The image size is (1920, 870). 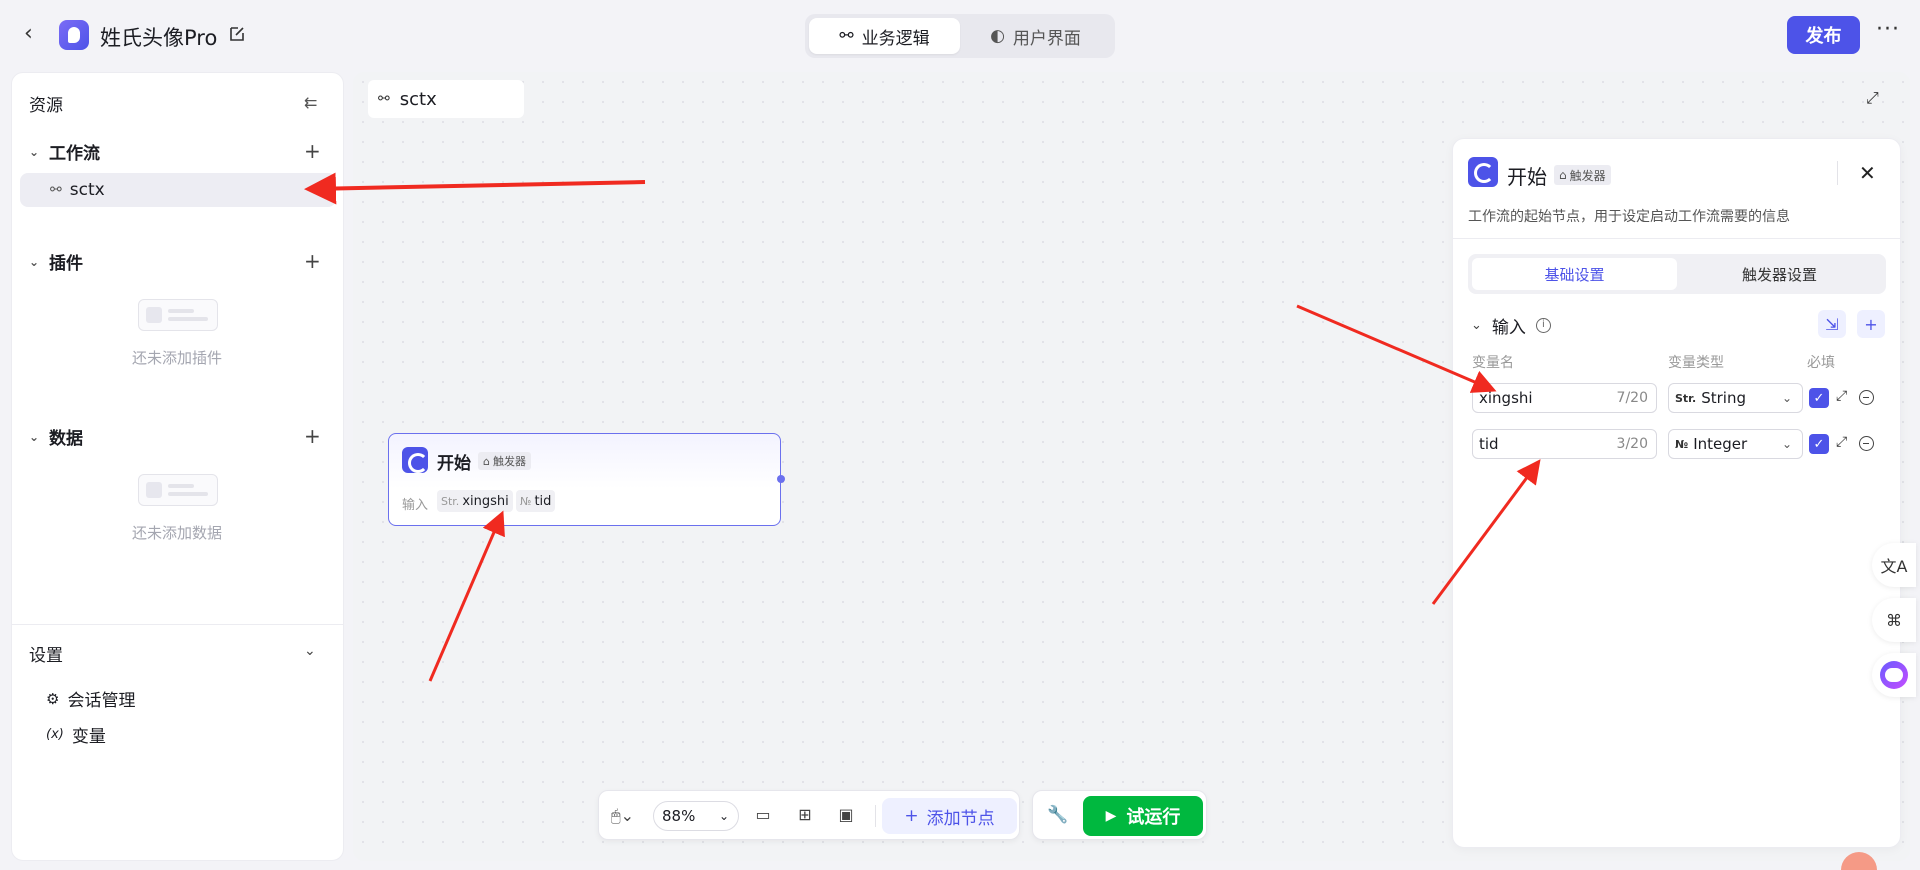 What do you see at coordinates (586, 479) in the screenshot?
I see `start-node: 开始 ⌂ 触发器 输入 Str. xingshi № tid` at bounding box center [586, 479].